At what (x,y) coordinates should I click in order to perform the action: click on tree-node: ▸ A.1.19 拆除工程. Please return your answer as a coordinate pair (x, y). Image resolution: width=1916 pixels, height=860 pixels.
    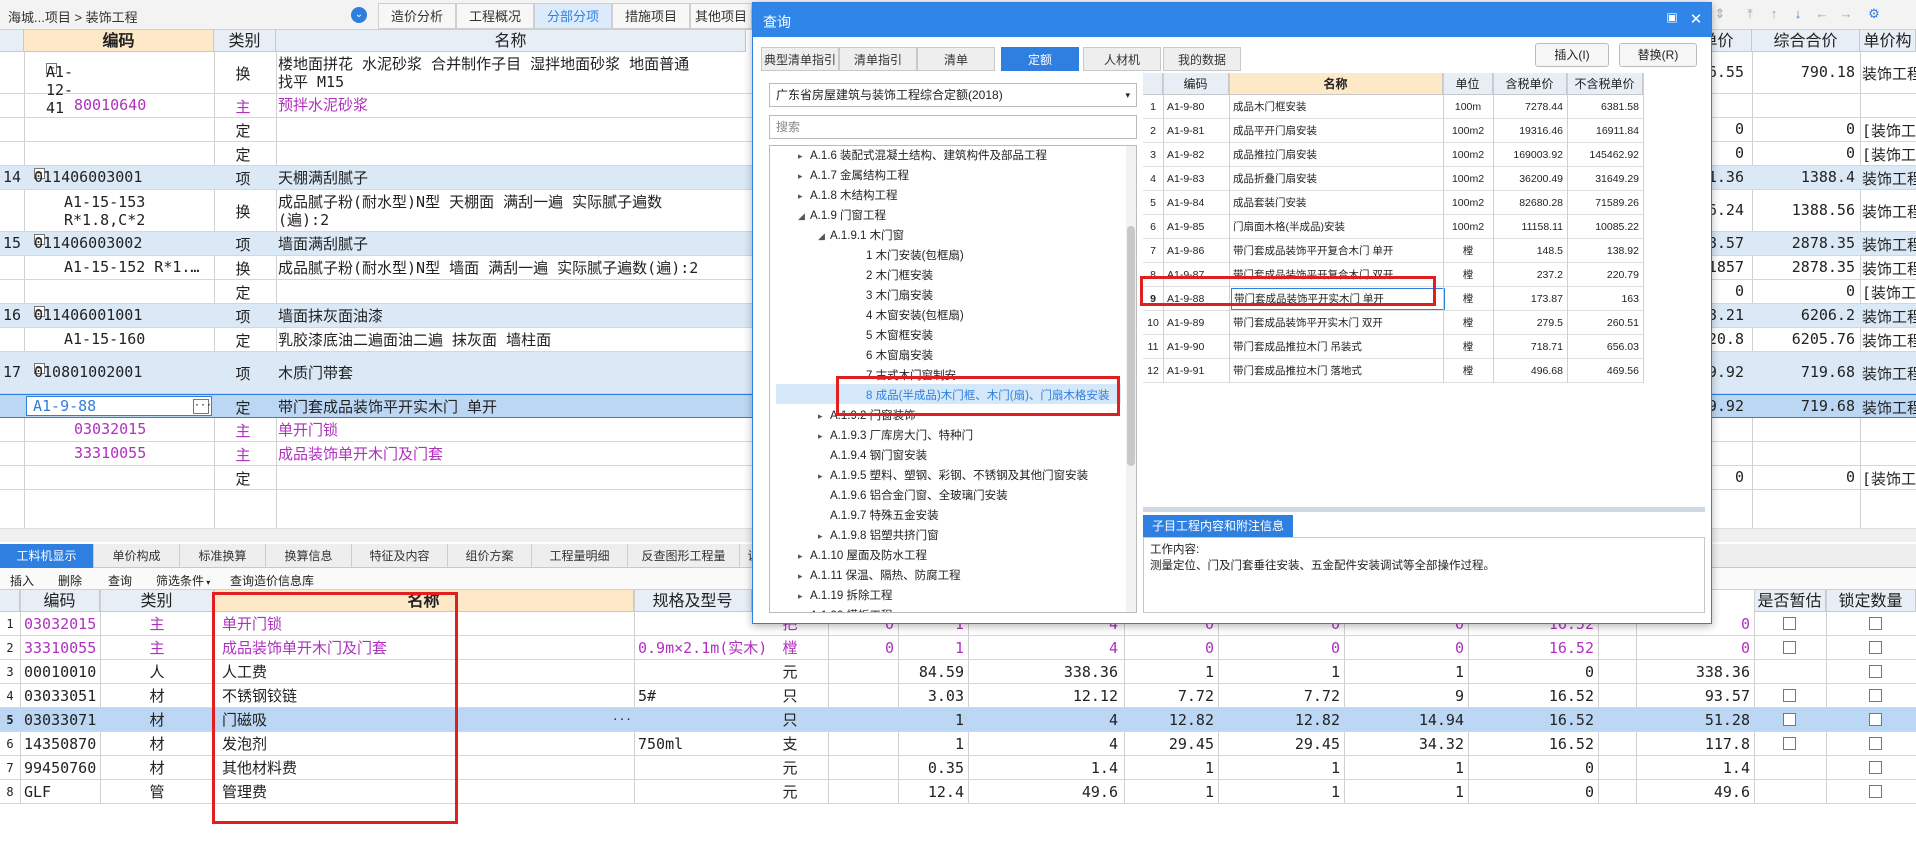
    Looking at the image, I should click on (845, 596).